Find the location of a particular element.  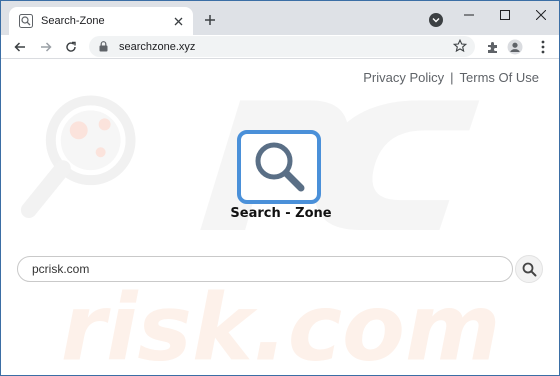

search-icon is located at coordinates (529, 269).